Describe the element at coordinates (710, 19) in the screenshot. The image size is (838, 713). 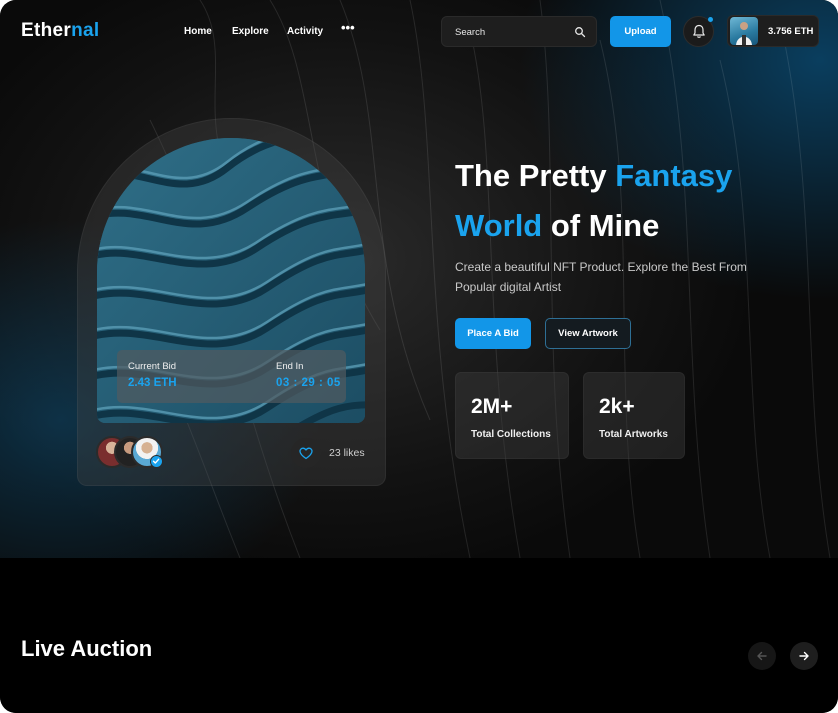
I see `notification-dot` at that location.